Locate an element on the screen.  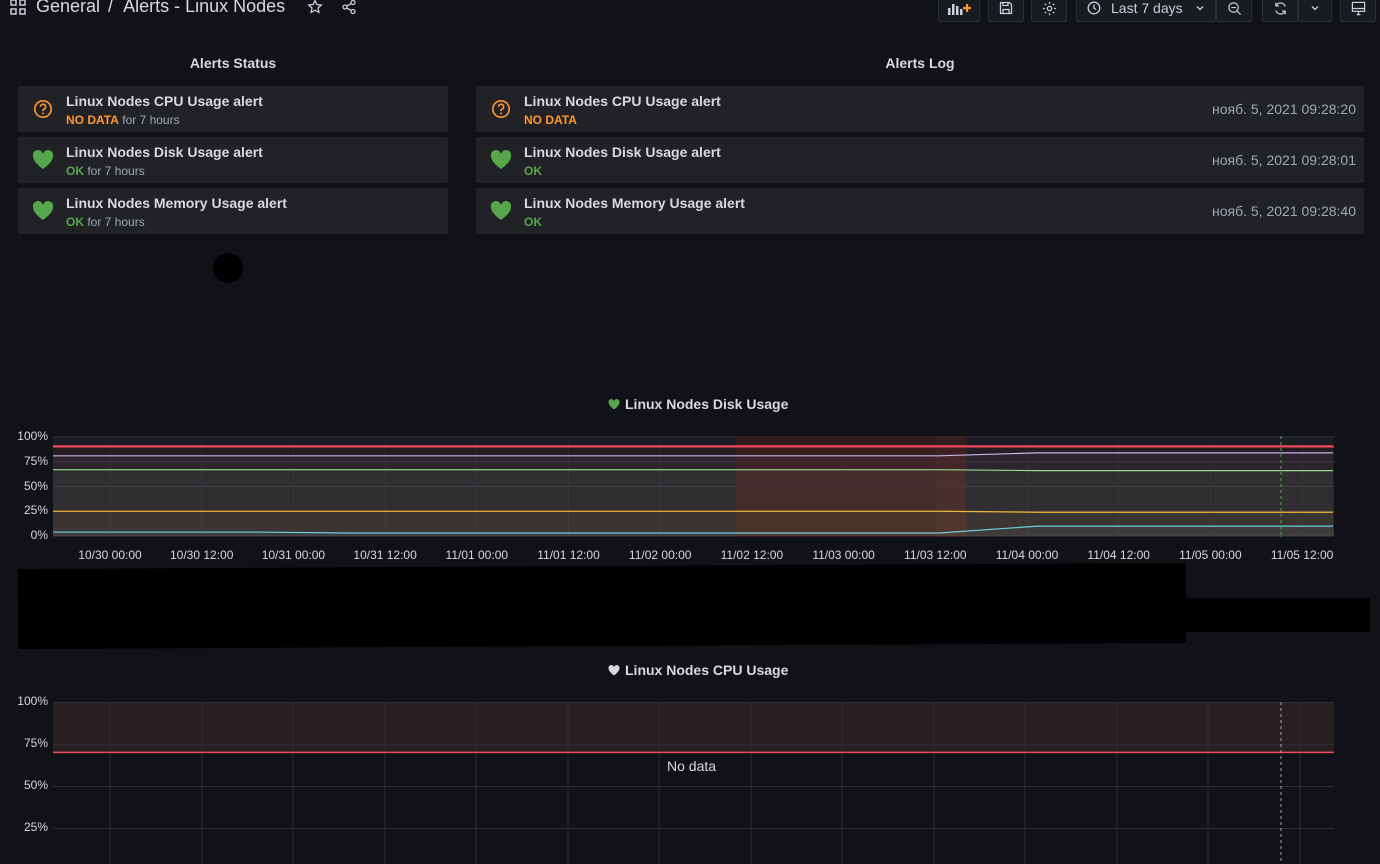
save-dashboard-button is located at coordinates (1006, 11).